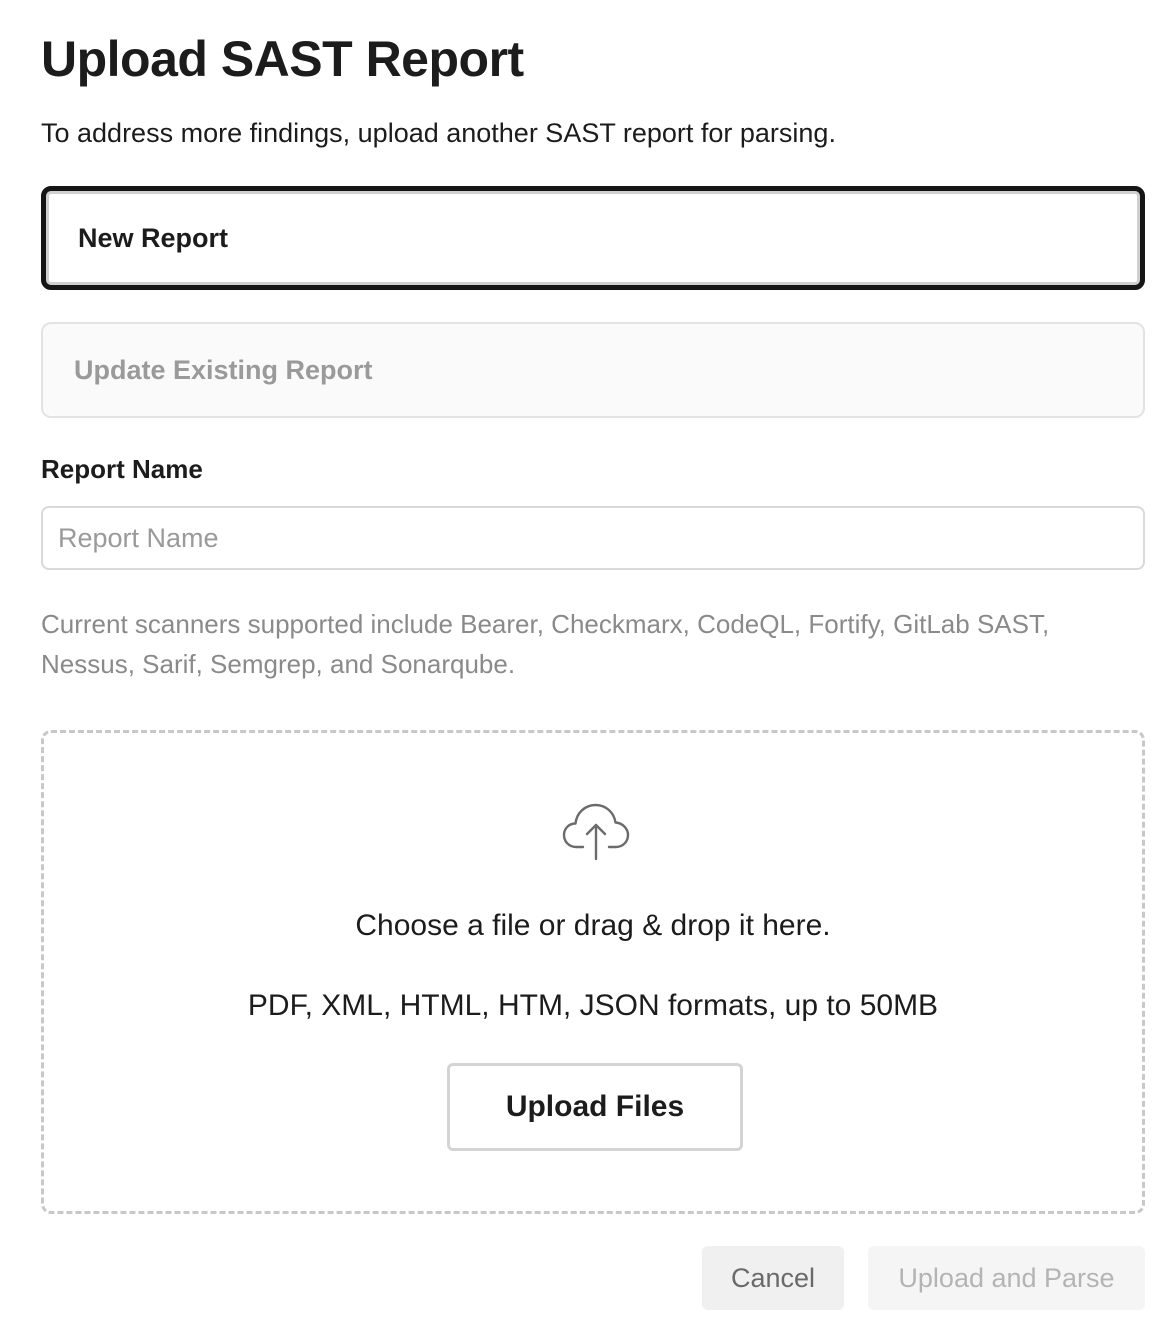 This screenshot has width=1176, height=1344. Describe the element at coordinates (593, 538) in the screenshot. I see `report-name-input` at that location.